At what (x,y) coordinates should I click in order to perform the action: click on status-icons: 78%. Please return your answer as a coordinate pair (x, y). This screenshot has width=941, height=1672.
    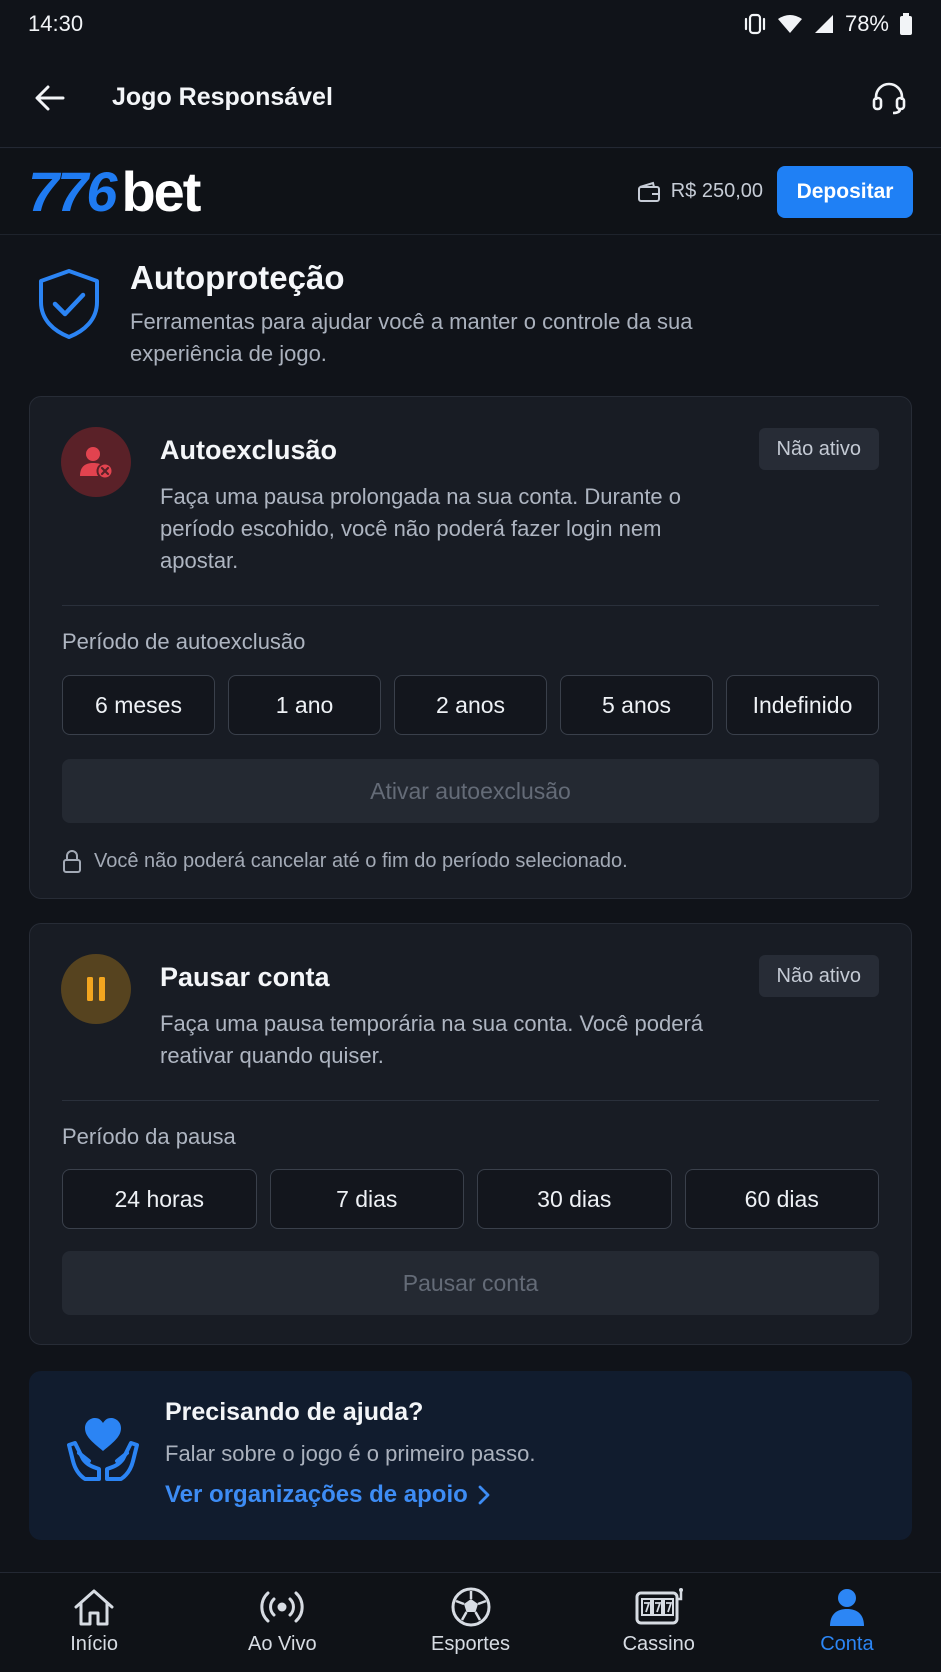
    Looking at the image, I should click on (828, 24).